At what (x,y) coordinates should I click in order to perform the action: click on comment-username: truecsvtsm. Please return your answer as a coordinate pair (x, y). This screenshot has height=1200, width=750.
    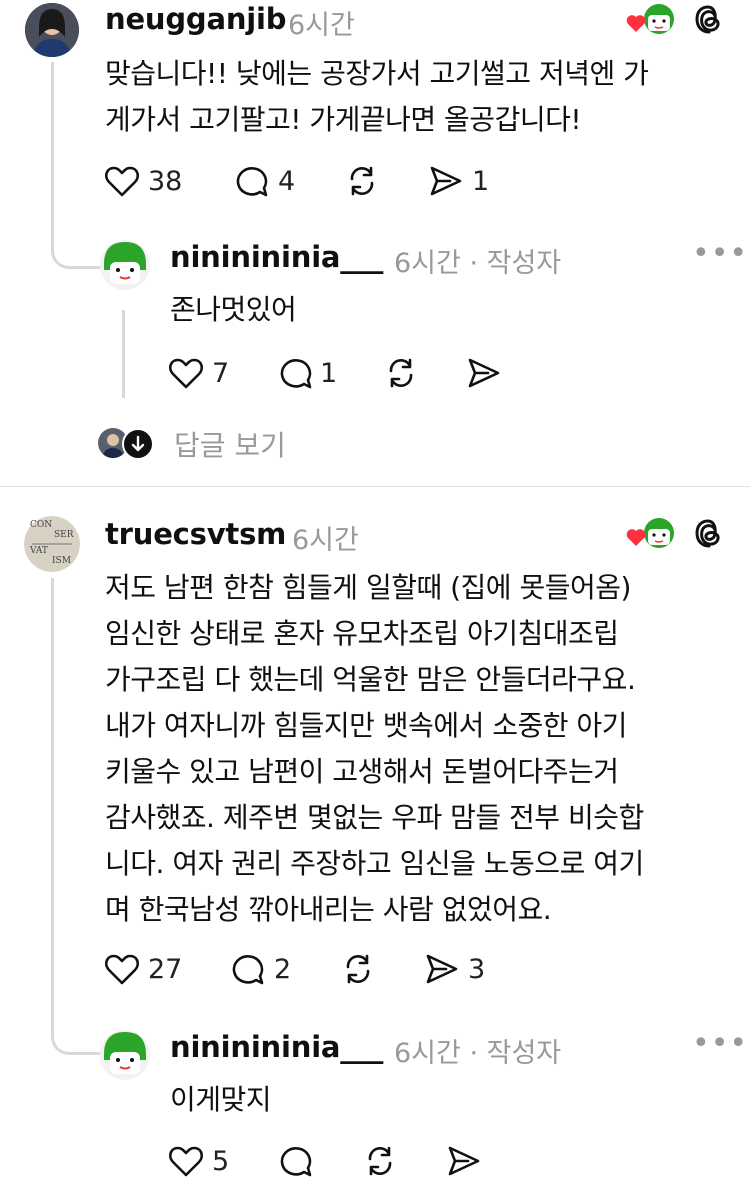
    Looking at the image, I should click on (195, 534).